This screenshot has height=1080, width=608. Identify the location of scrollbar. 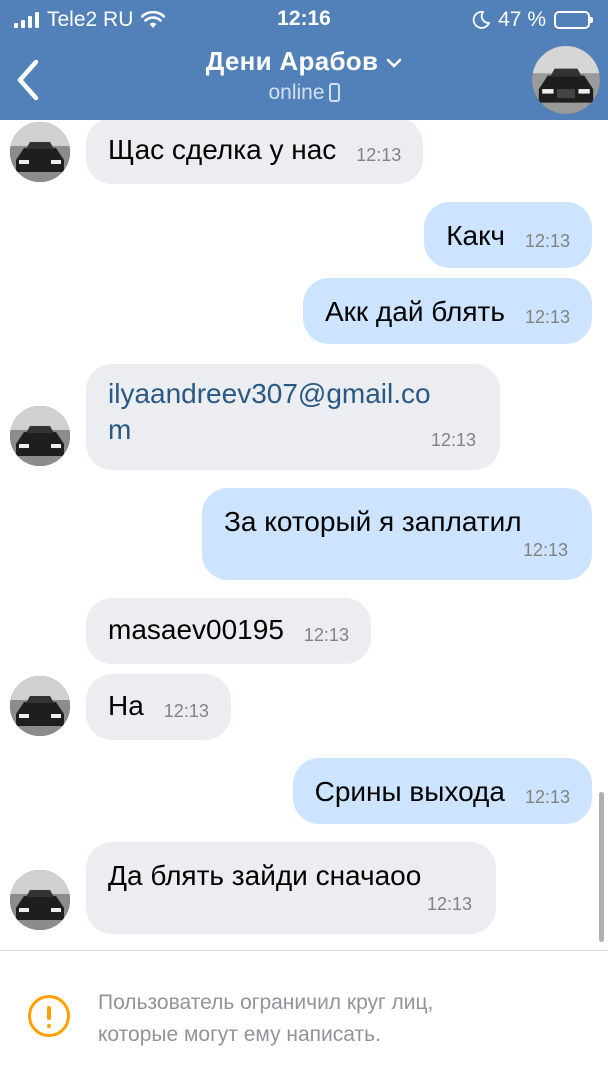
(601, 867).